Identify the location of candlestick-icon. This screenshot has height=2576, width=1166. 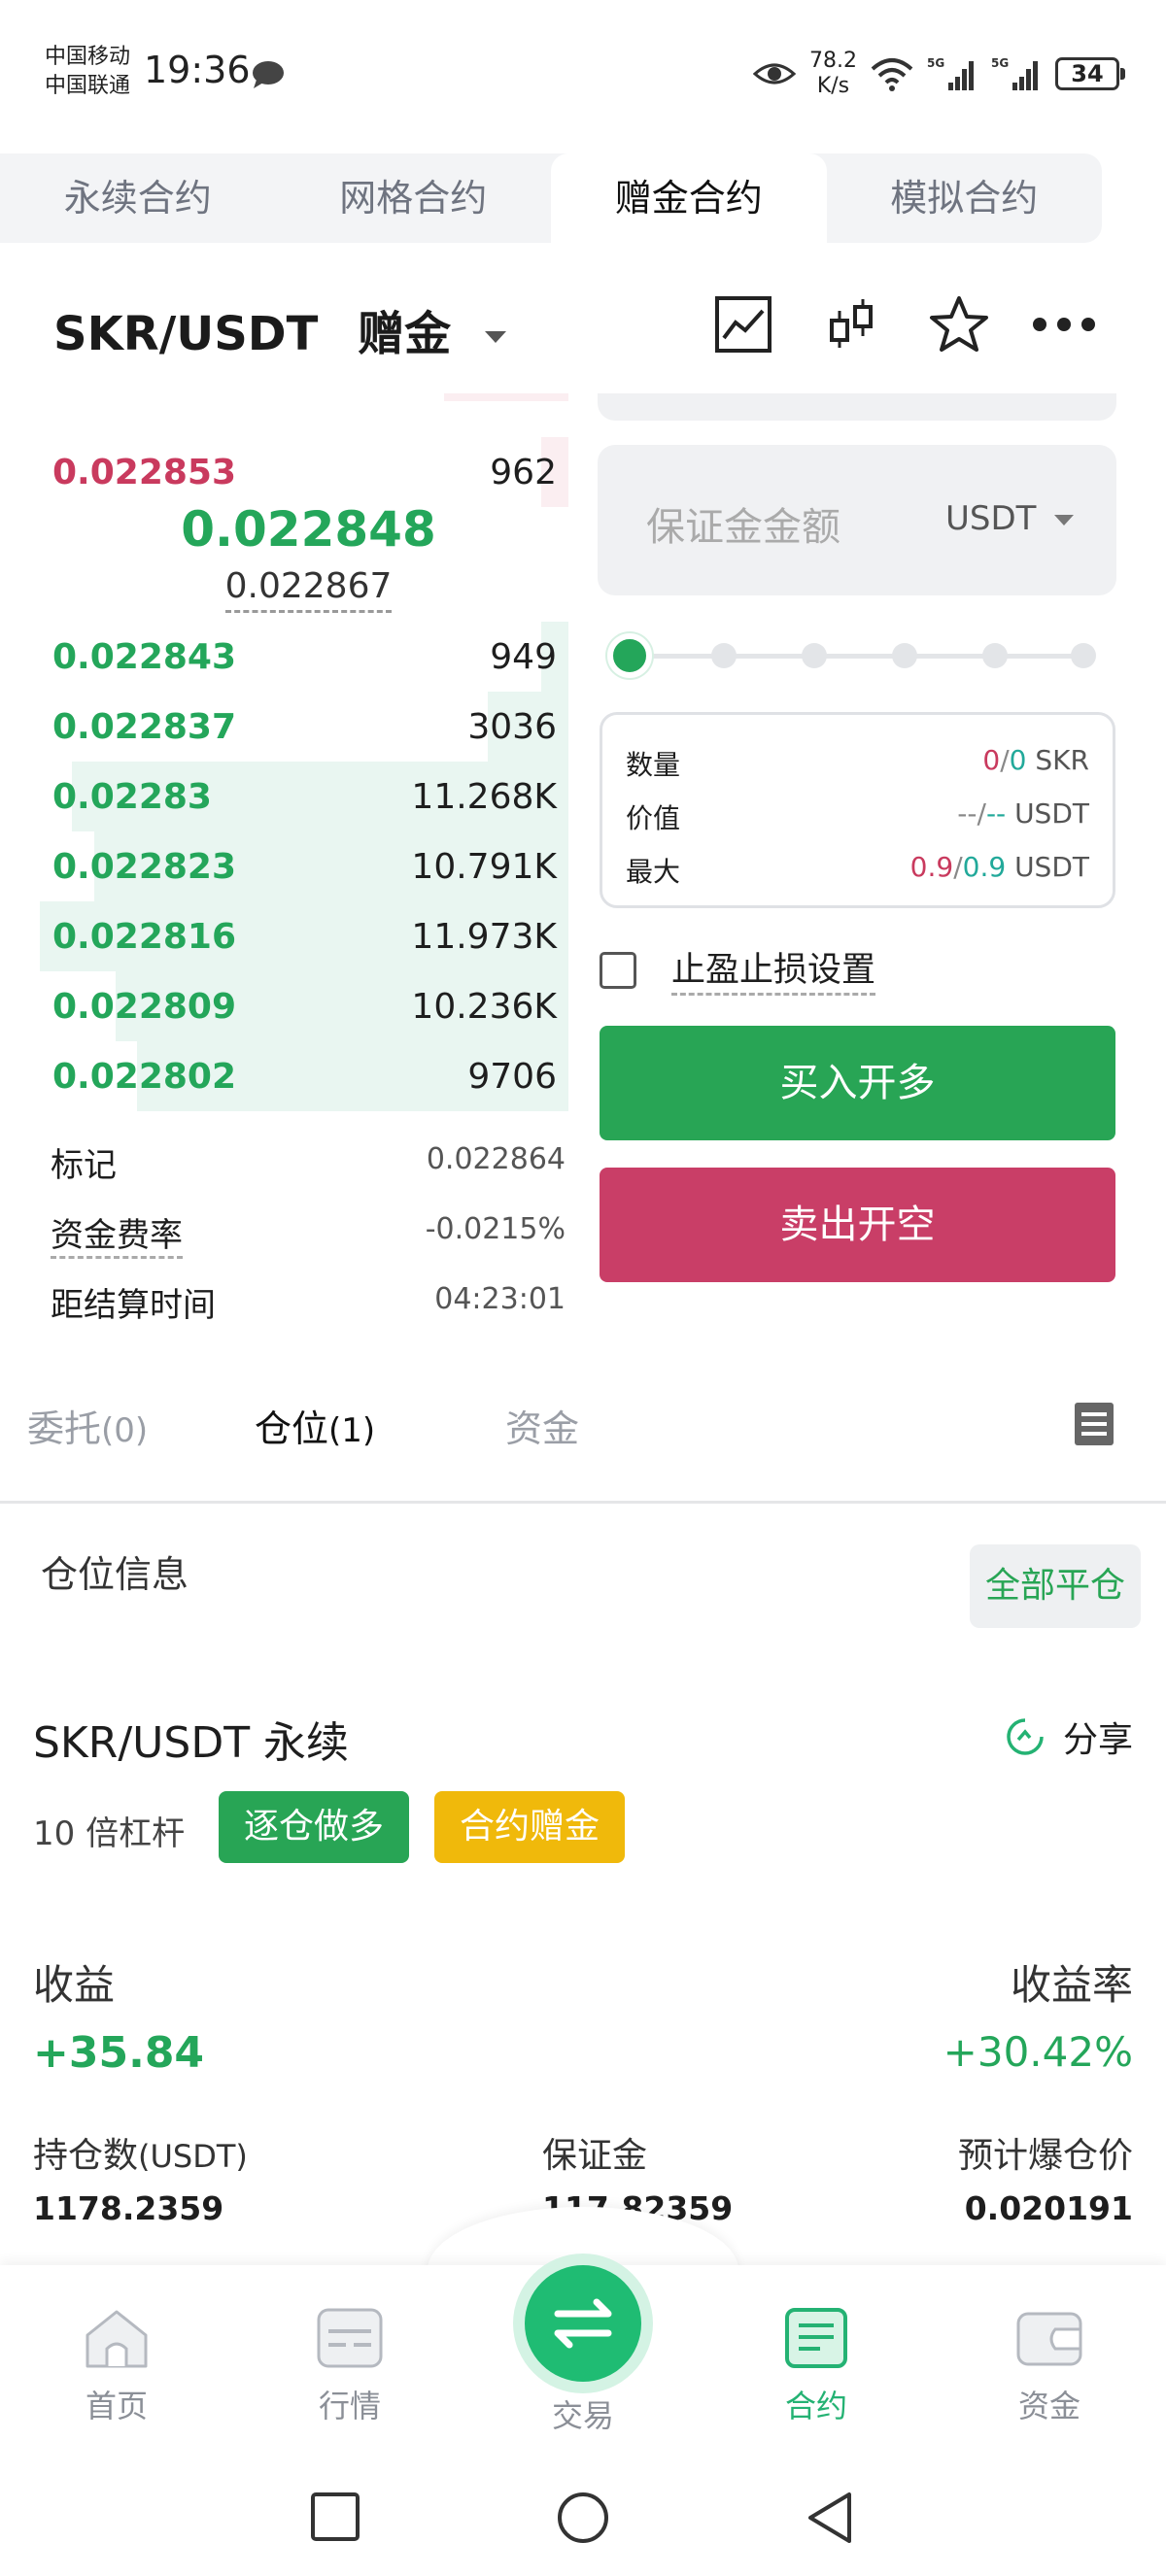
(851, 324).